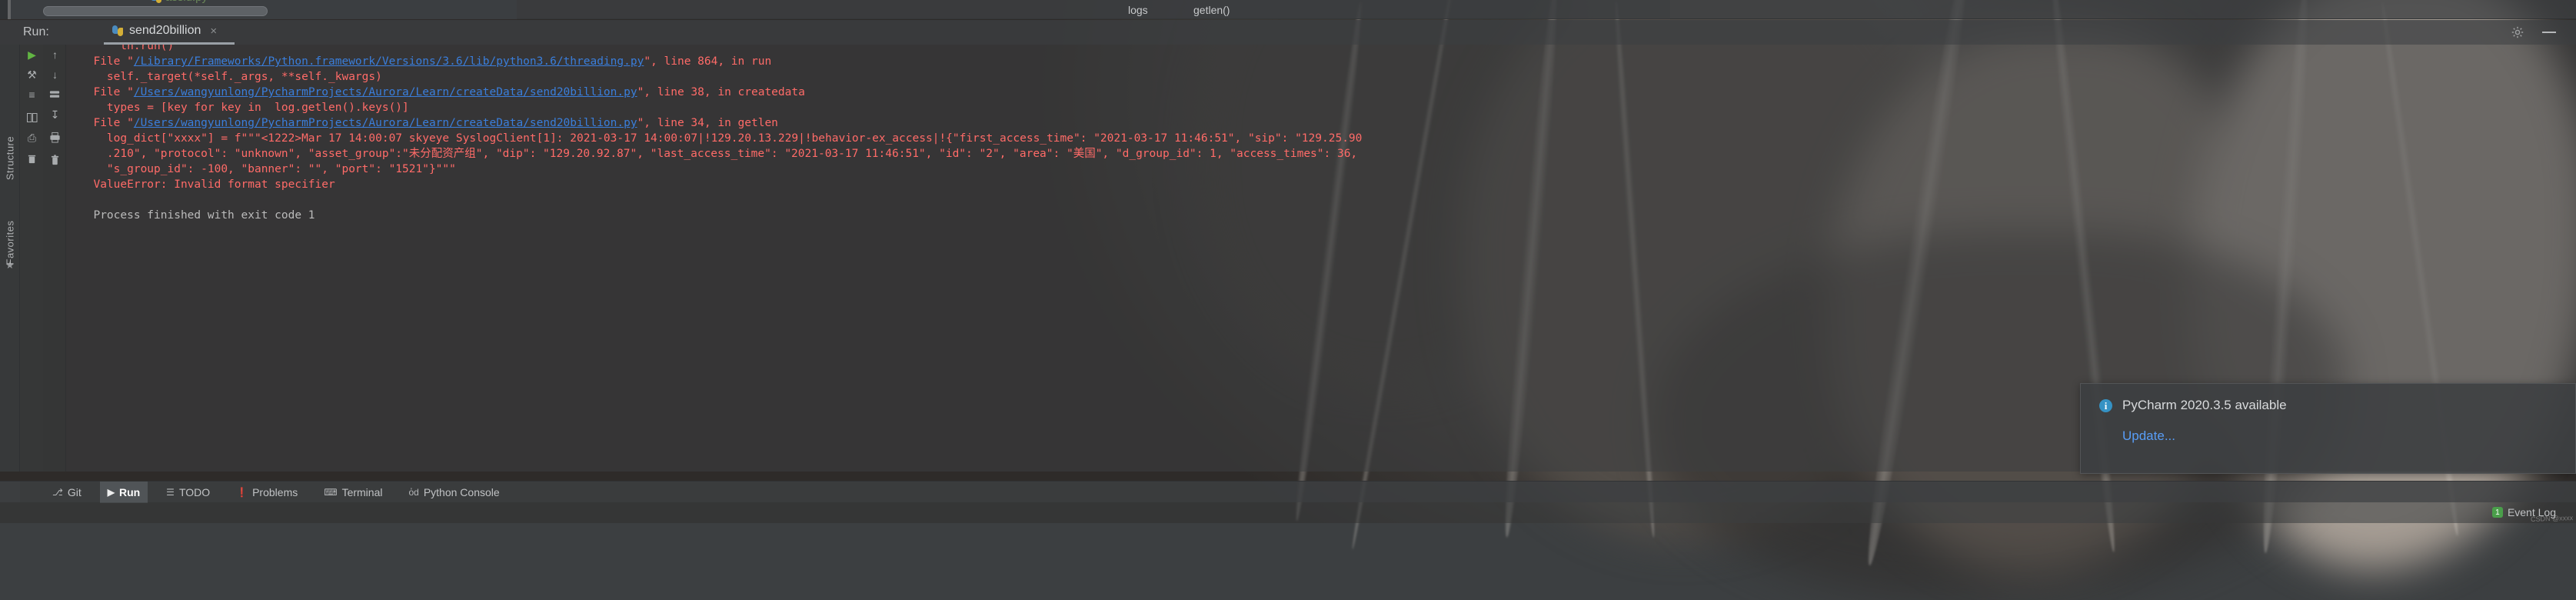 The height and width of the screenshot is (600, 2576). I want to click on console-text-segment: ", line 864, in run, so click(707, 62).